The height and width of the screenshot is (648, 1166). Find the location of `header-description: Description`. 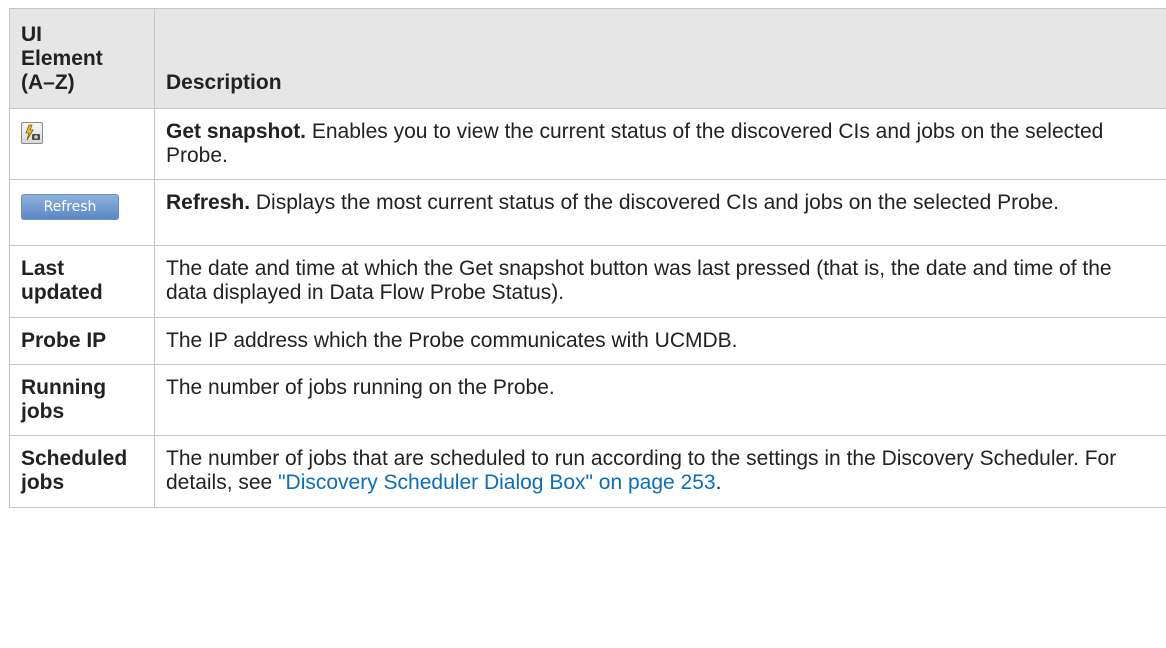

header-description: Description is located at coordinates (660, 58).